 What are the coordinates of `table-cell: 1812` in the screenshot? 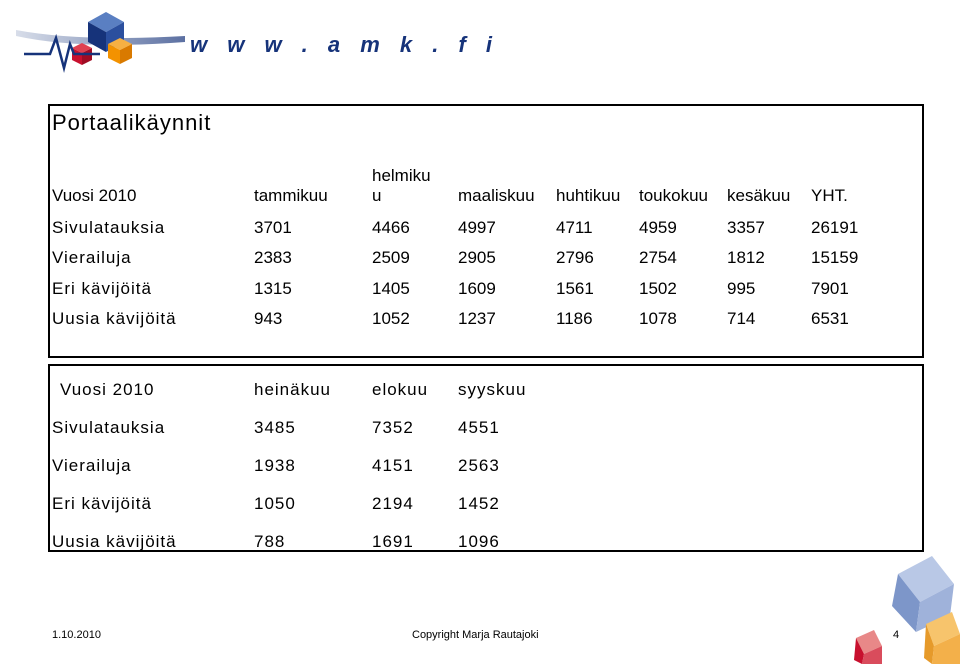 It's located at (746, 257).